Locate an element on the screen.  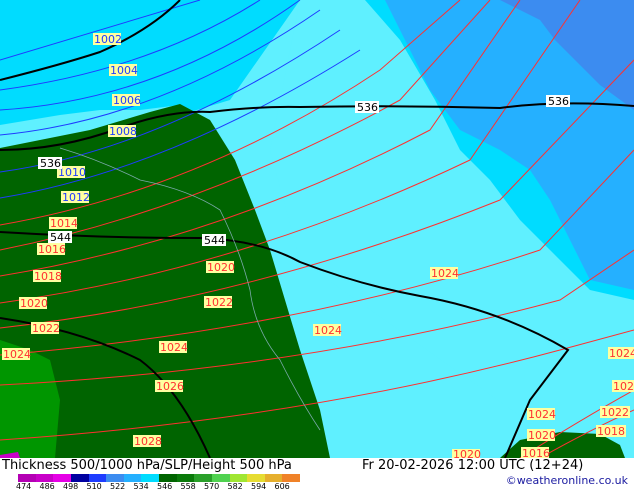
label-102-r: 102 is located at coordinates (623, 386).